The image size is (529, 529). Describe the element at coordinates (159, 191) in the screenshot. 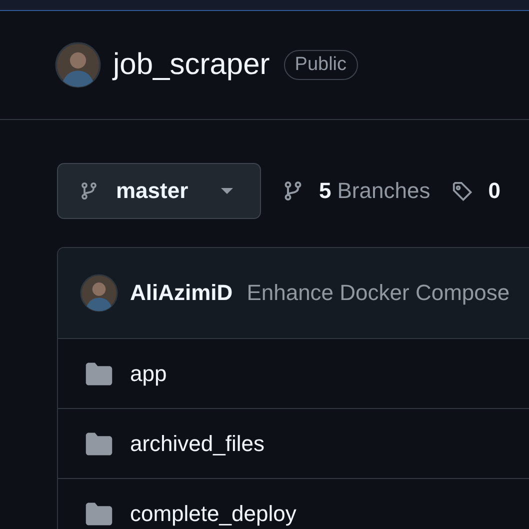

I see `branch-selector: master` at that location.